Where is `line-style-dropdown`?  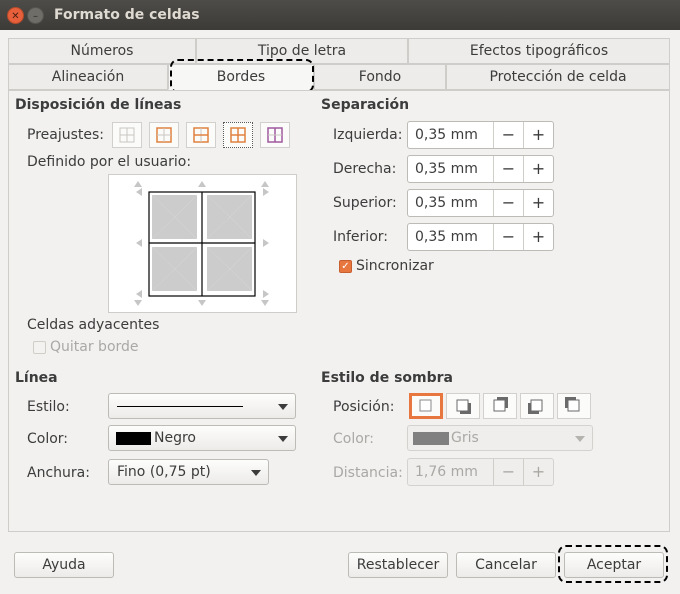 line-style-dropdown is located at coordinates (202, 406).